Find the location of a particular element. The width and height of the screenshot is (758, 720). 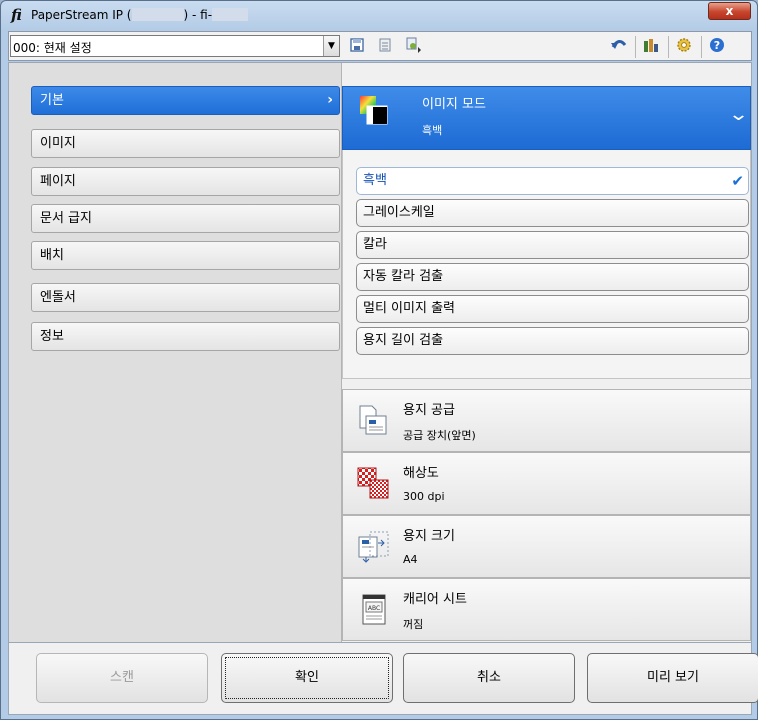

nav-item-endorser: 엔돌서 is located at coordinates (185, 297).